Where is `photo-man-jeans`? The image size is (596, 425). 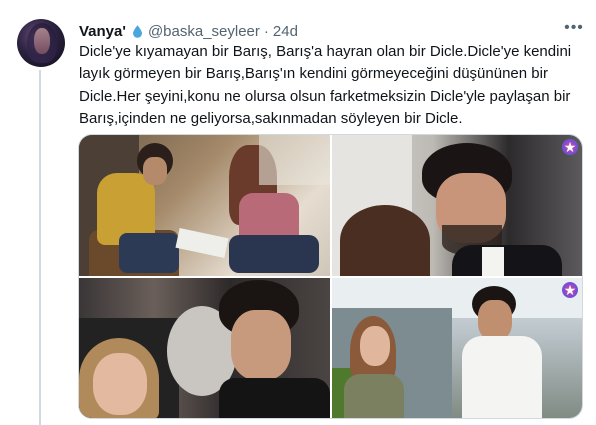 photo-man-jeans is located at coordinates (149, 253).